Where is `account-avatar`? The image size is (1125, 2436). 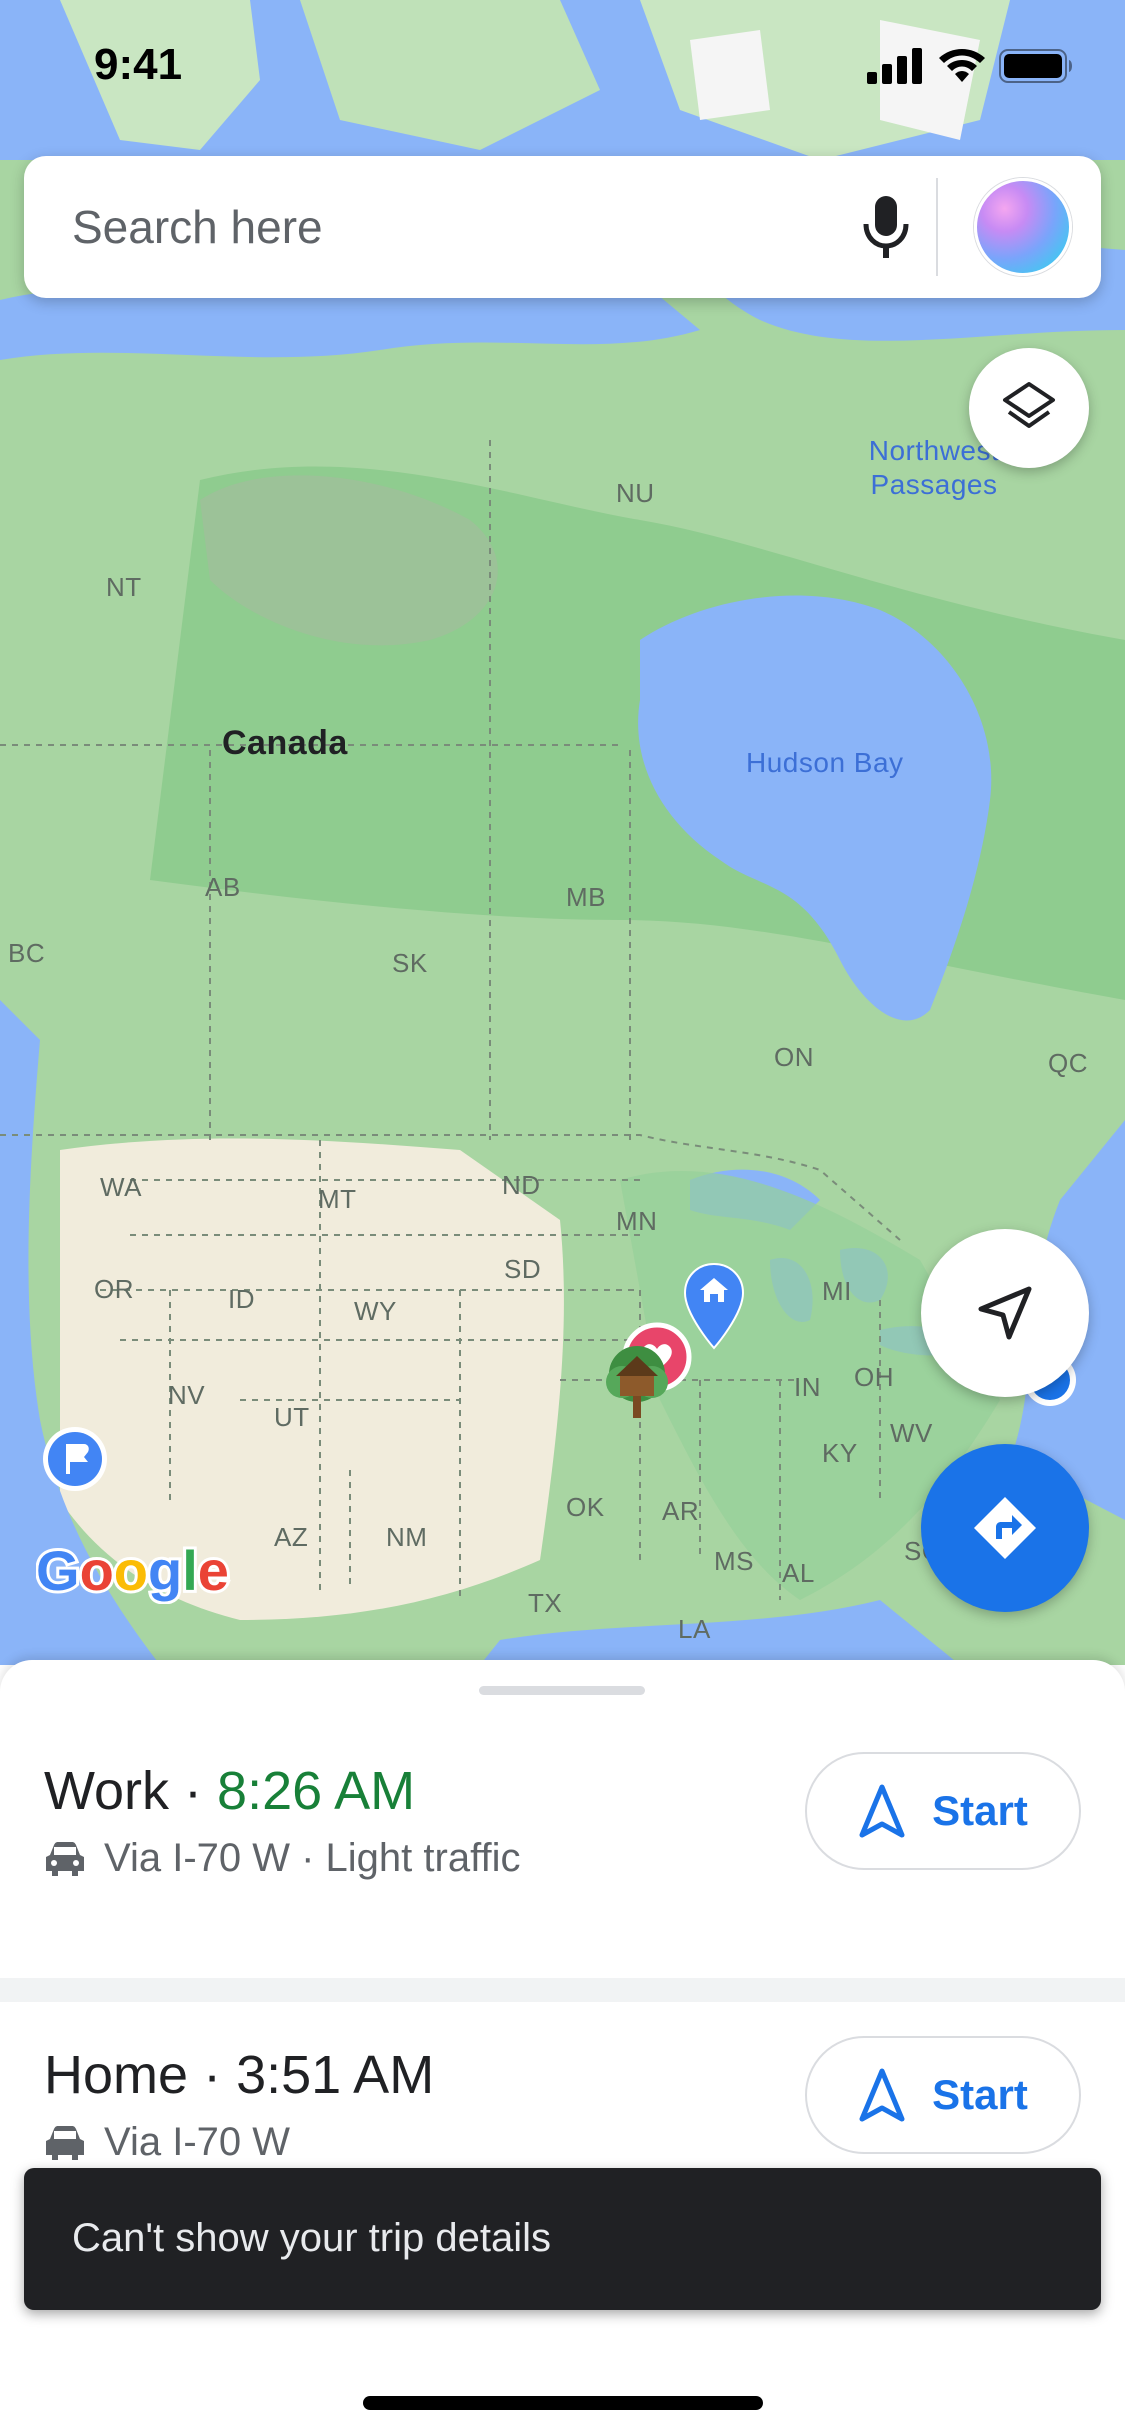
account-avatar is located at coordinates (1023, 227).